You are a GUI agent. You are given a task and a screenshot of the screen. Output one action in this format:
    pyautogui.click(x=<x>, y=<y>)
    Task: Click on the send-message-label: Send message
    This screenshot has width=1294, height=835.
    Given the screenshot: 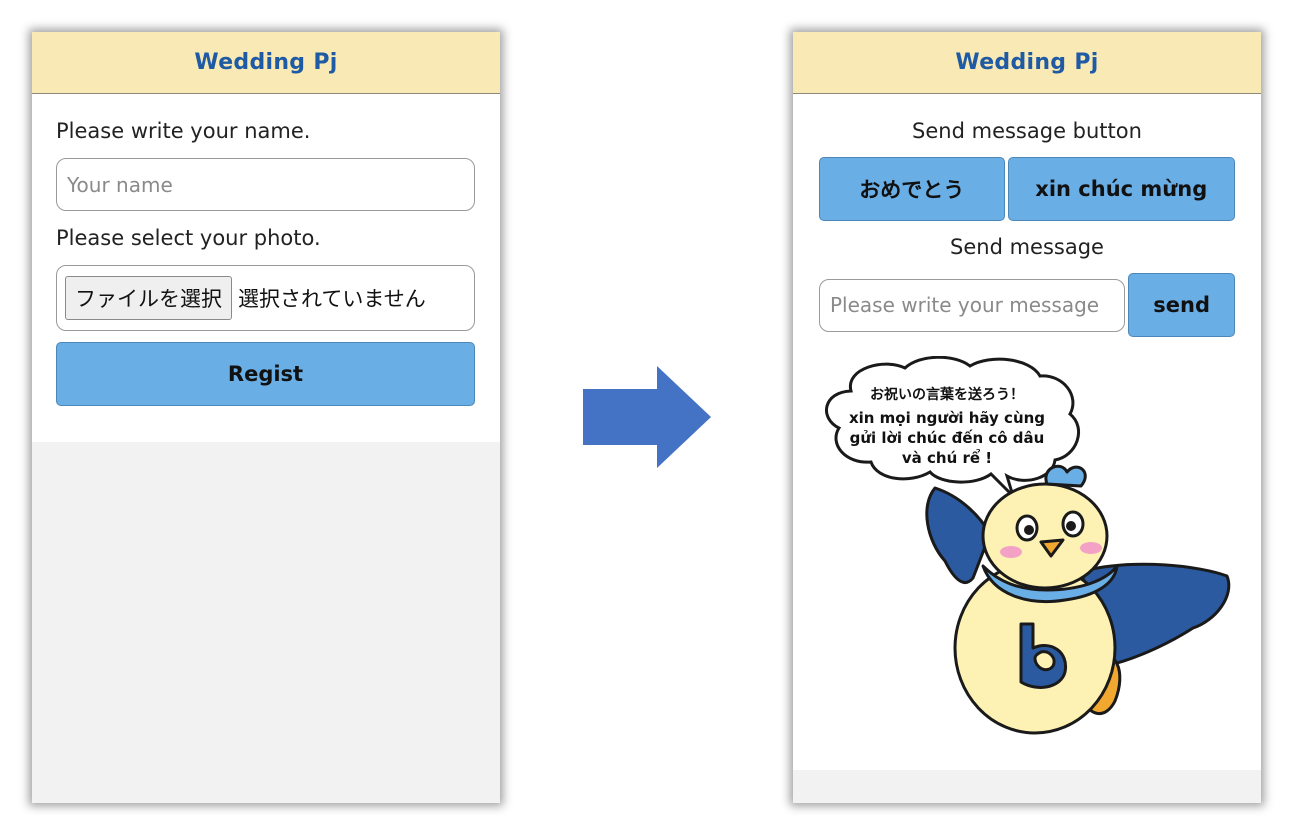 What is the action you would take?
    pyautogui.click(x=1027, y=247)
    